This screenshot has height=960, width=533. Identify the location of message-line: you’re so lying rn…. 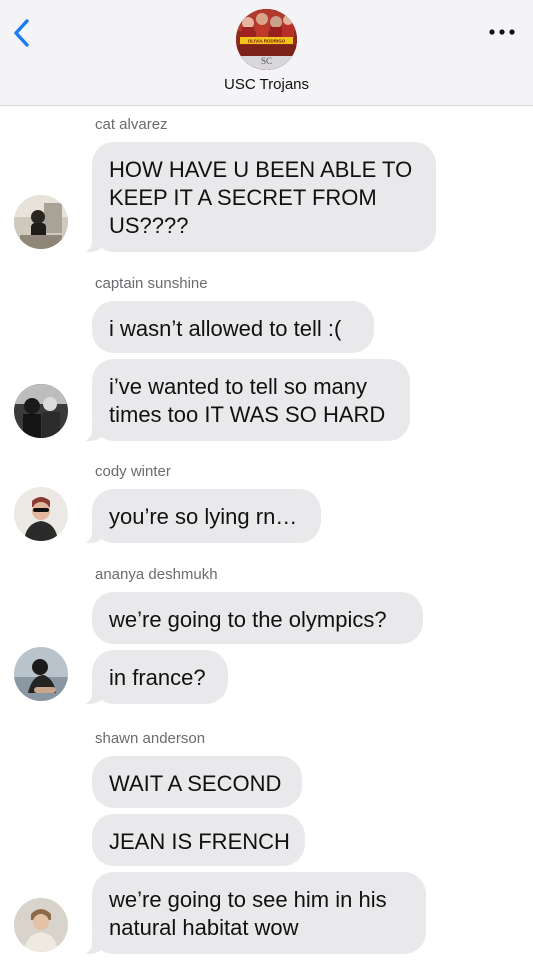
(203, 516).